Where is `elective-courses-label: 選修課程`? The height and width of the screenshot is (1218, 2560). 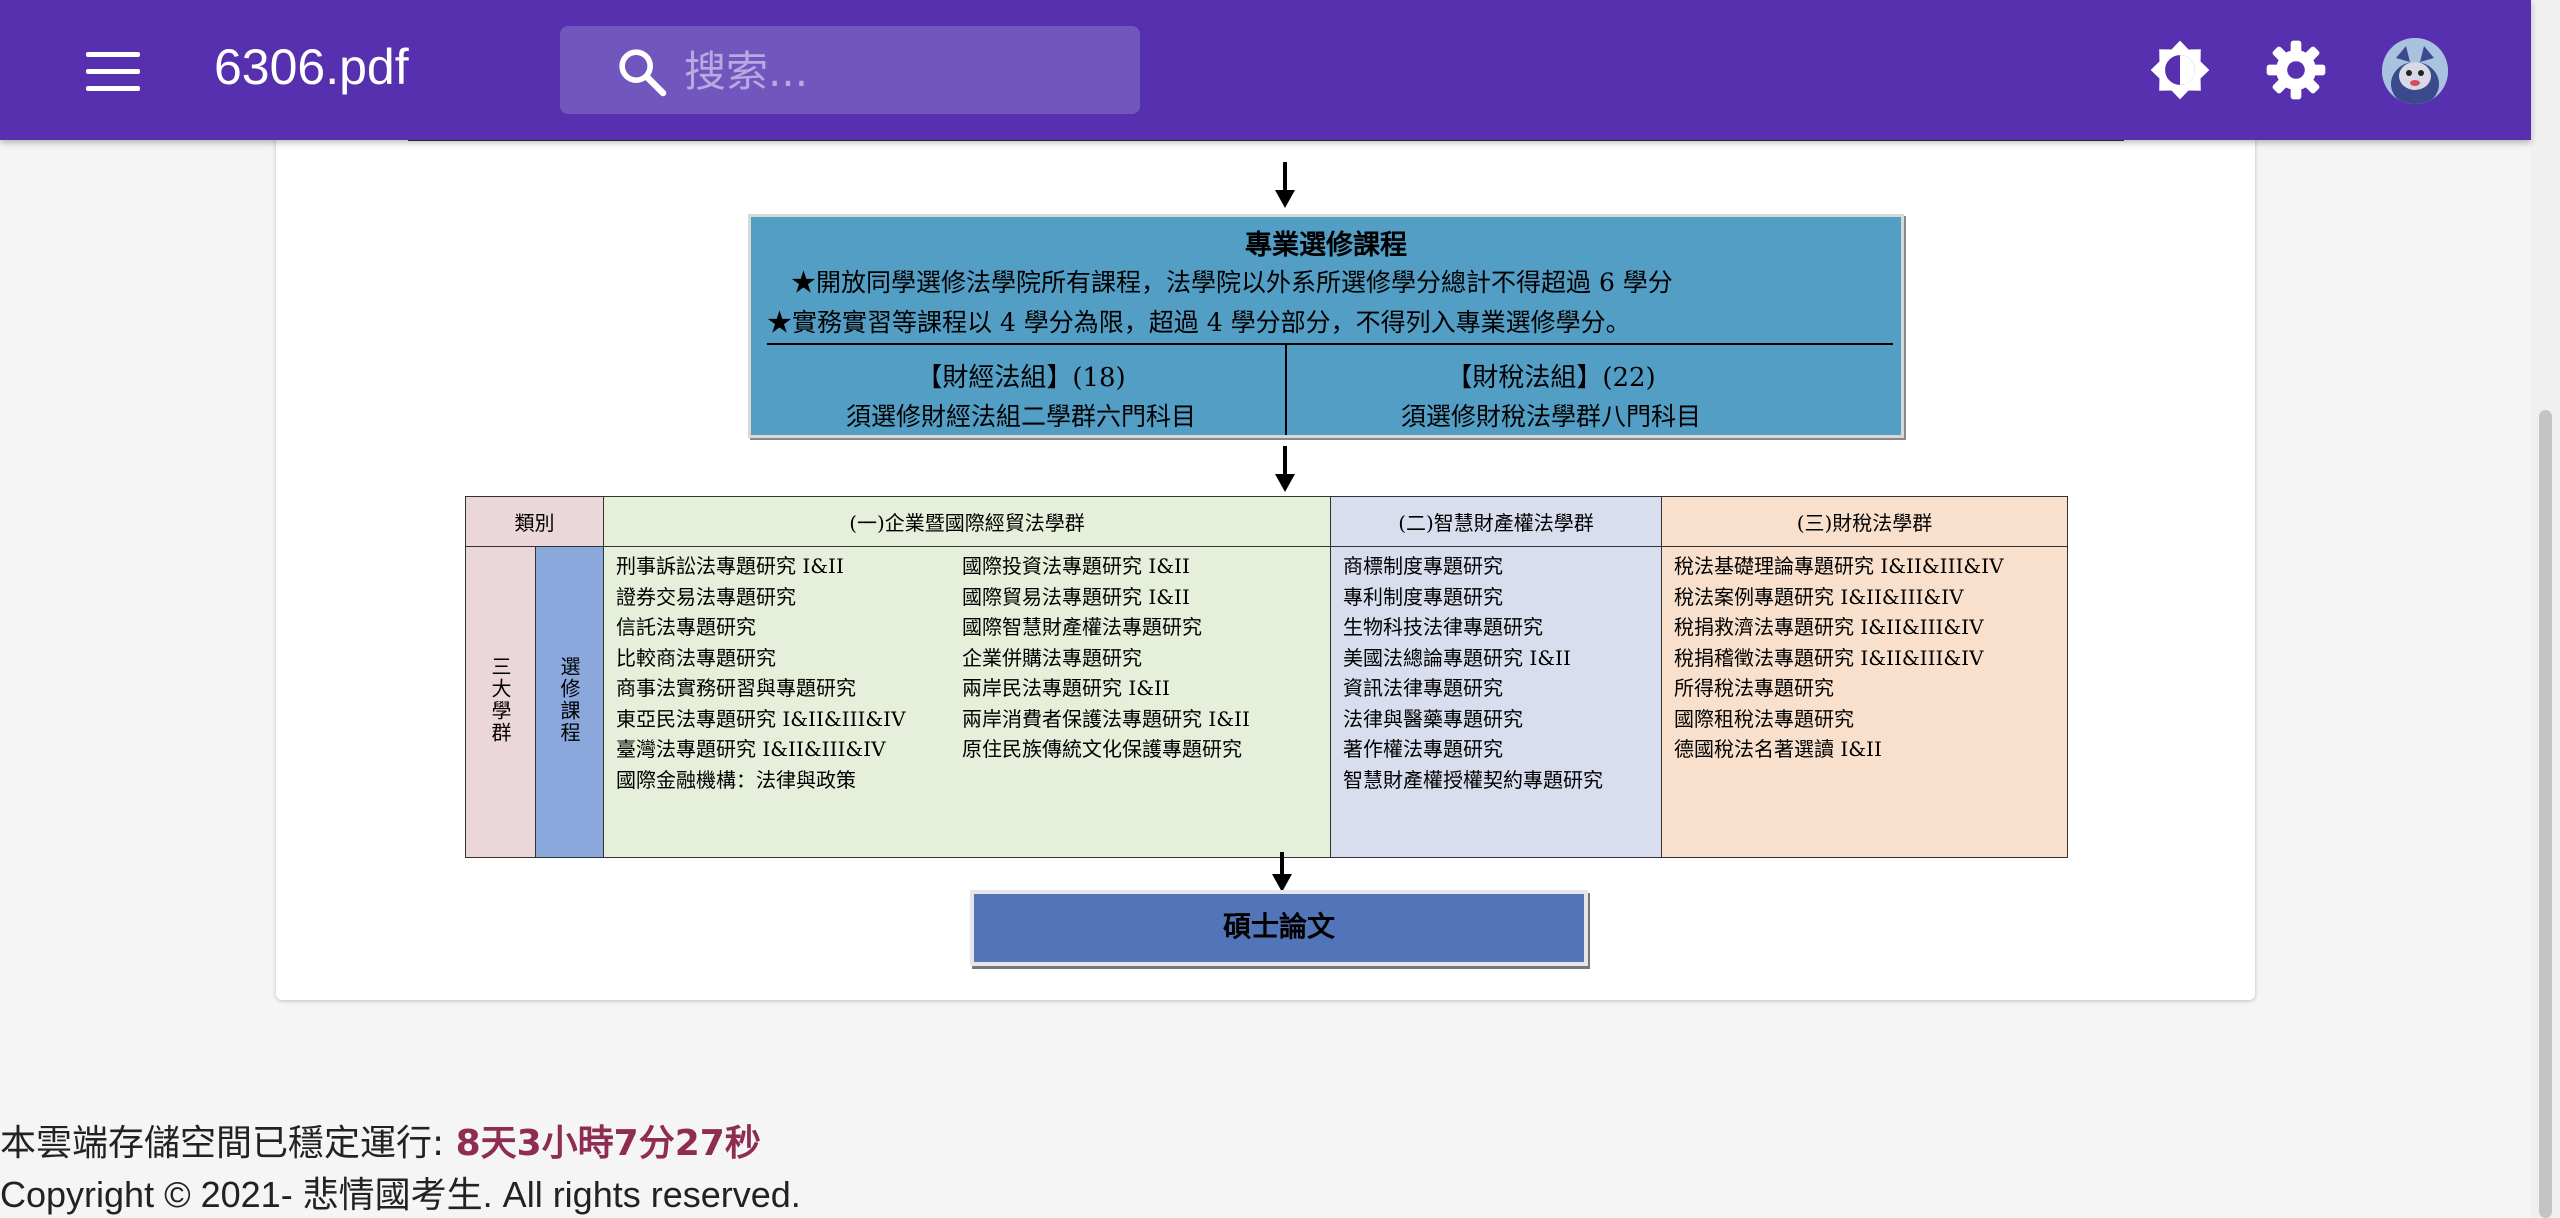 elective-courses-label: 選修課程 is located at coordinates (569, 702).